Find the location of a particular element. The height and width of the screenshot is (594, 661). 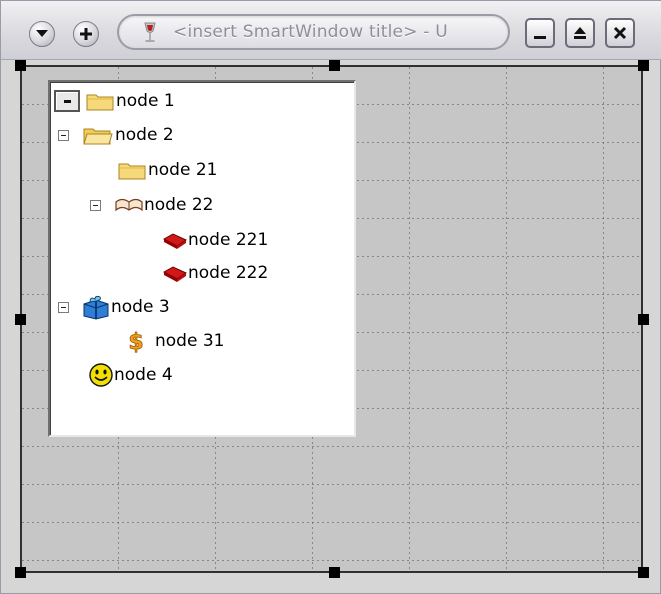

tree-node-label: node 3 is located at coordinates (140, 307).